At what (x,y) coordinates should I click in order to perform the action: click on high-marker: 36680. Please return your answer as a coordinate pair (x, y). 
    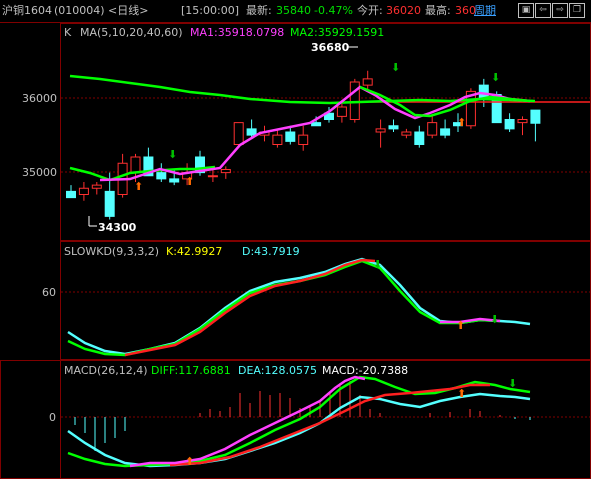
    Looking at the image, I should click on (330, 47).